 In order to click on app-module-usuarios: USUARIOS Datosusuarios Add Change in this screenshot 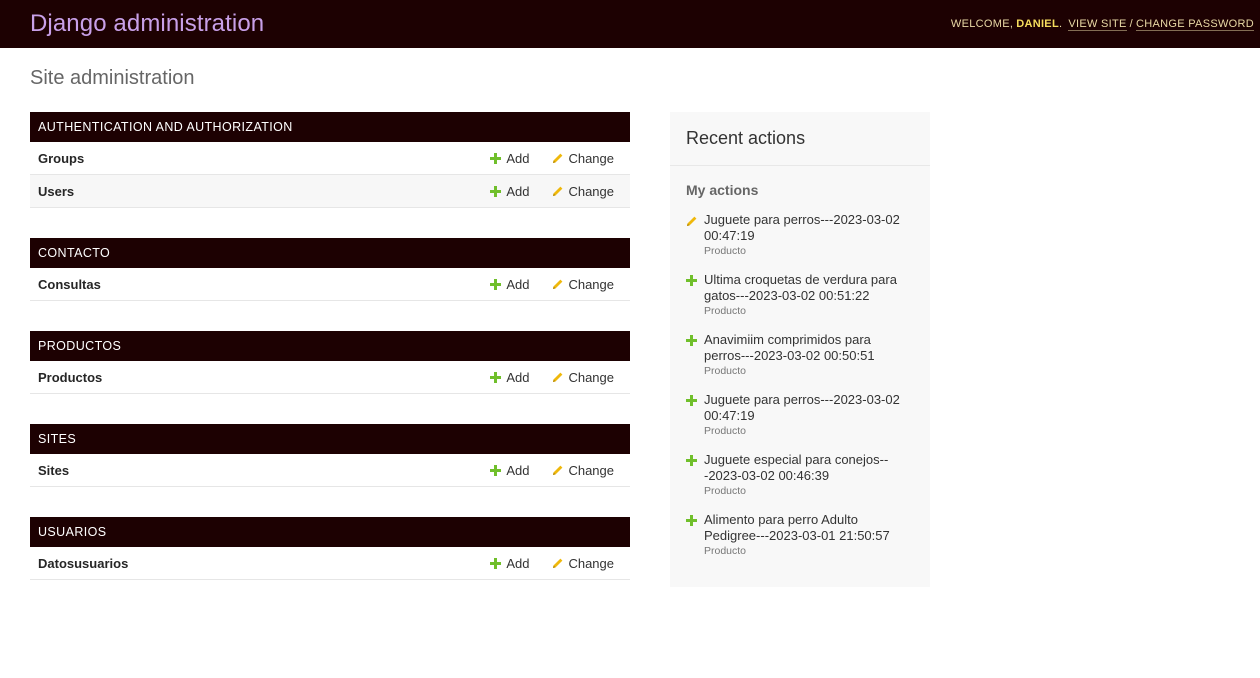, I will do `click(330, 548)`.